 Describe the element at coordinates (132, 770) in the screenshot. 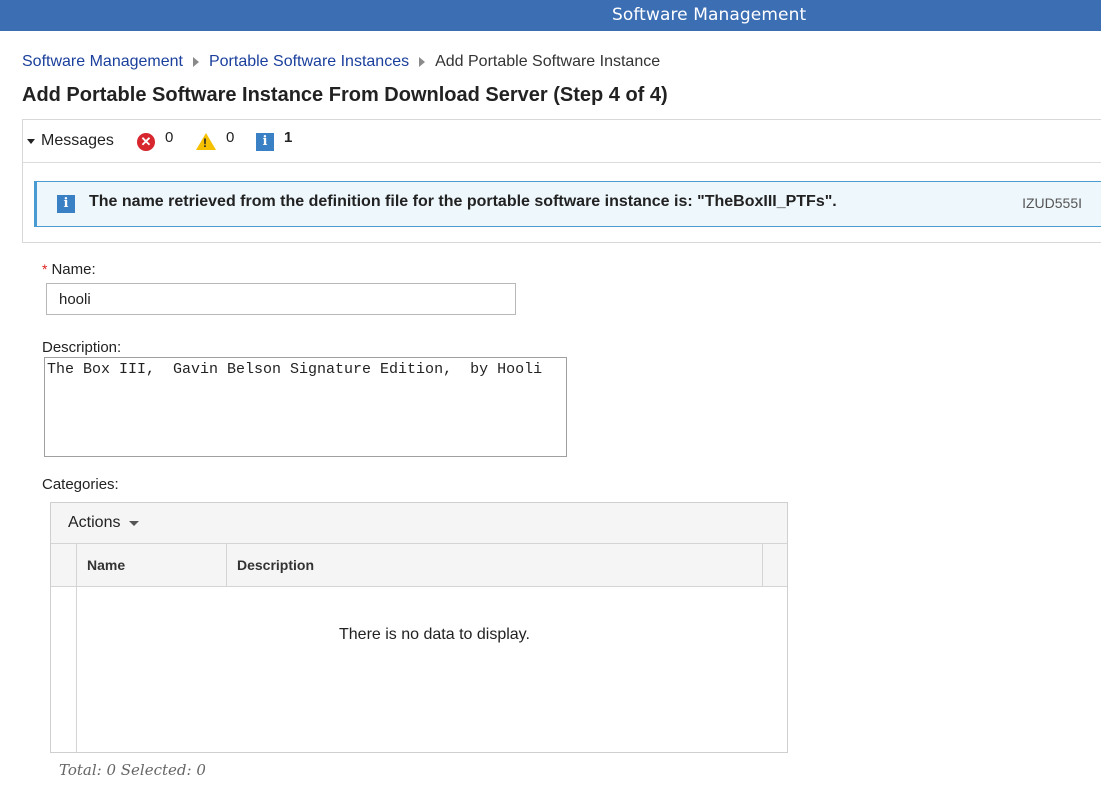

I see `table-footer-summary: Total: 0 Selected: 0` at that location.